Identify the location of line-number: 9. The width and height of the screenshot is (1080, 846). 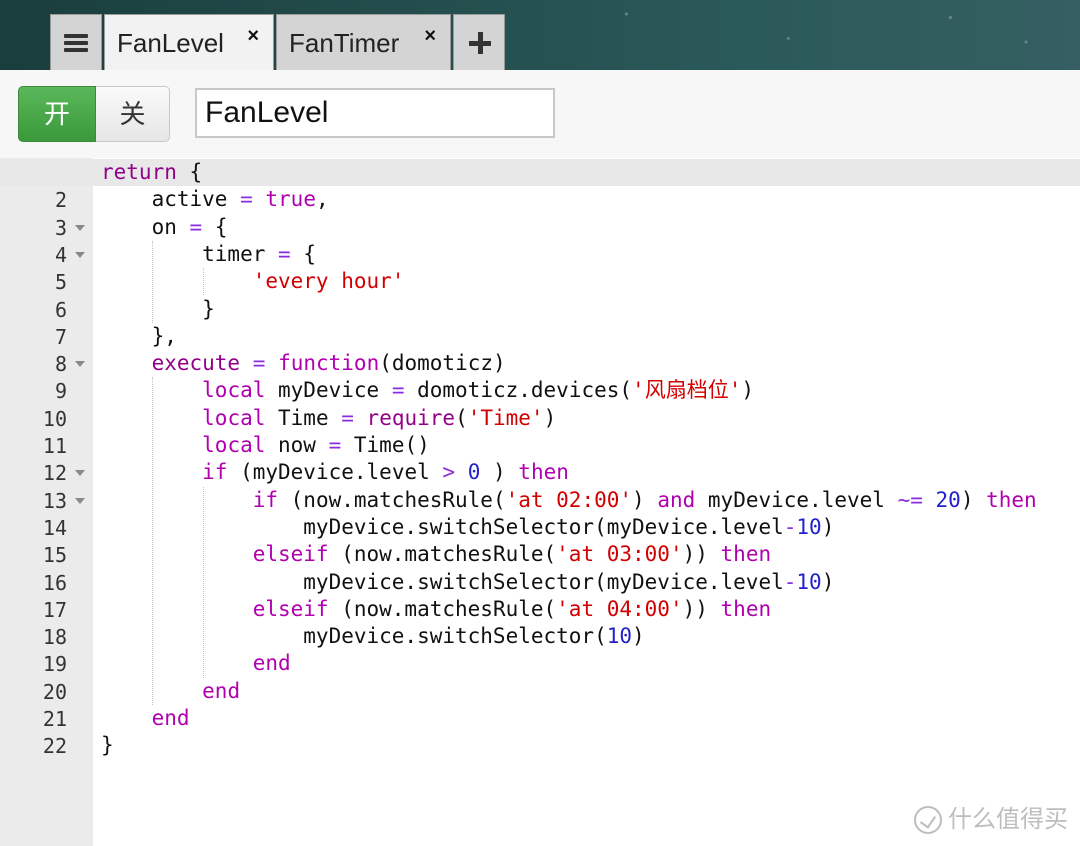
(46, 390).